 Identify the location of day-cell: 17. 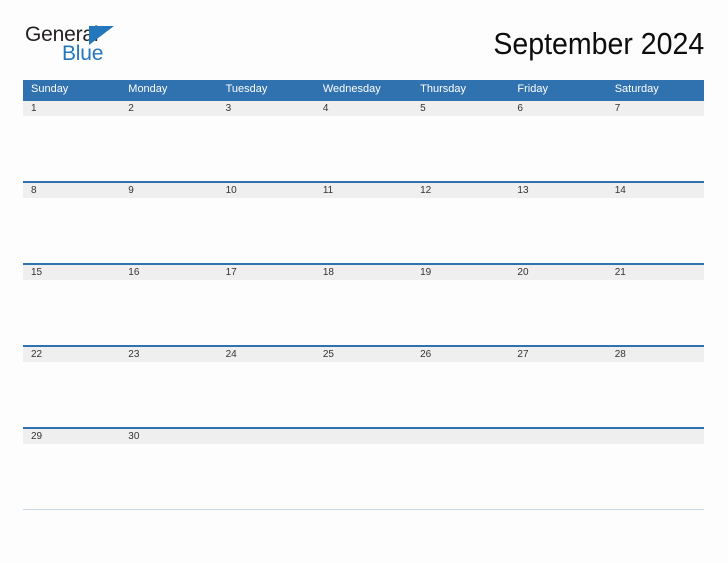
(266, 272).